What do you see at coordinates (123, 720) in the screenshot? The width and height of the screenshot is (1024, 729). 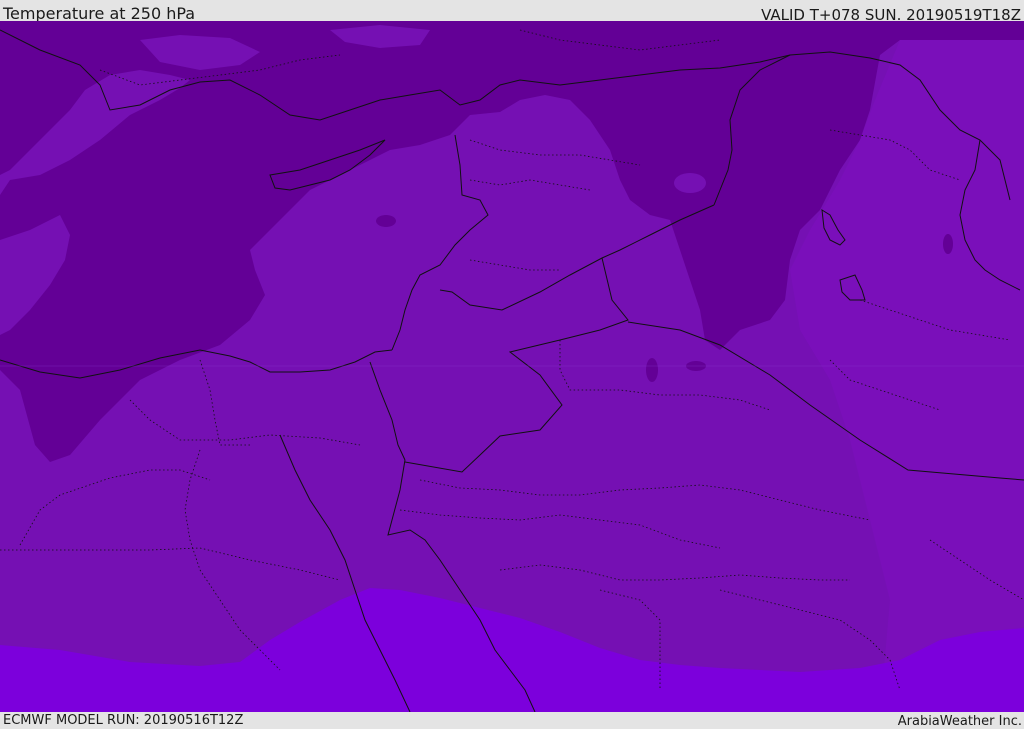 I see `model-run-label: ECMWF MODEL RUN: 20190516T12Z` at bounding box center [123, 720].